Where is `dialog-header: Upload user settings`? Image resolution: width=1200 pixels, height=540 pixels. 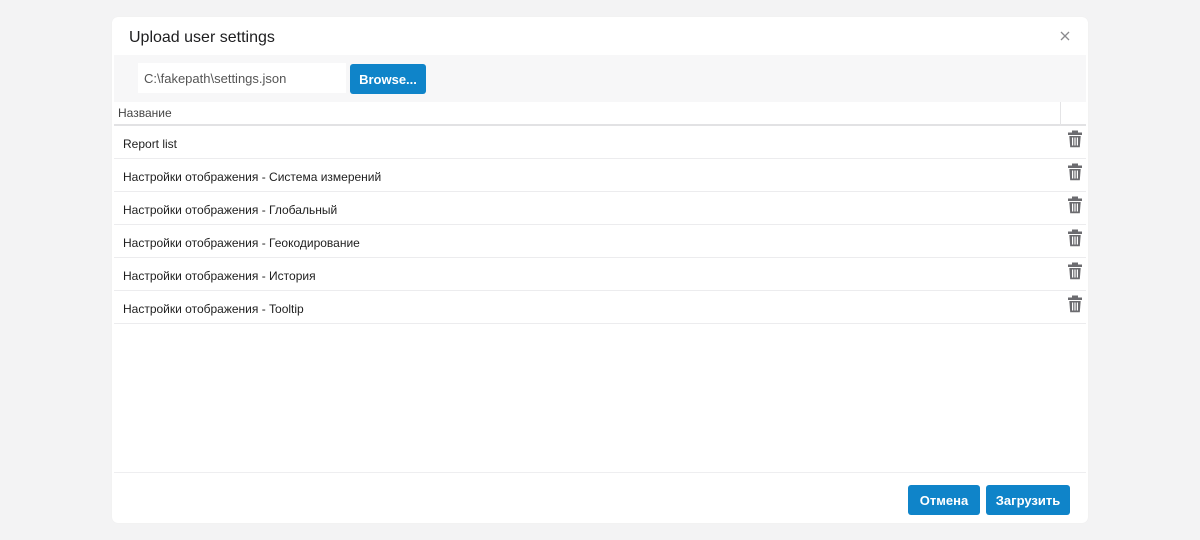
dialog-header: Upload user settings is located at coordinates (600, 36).